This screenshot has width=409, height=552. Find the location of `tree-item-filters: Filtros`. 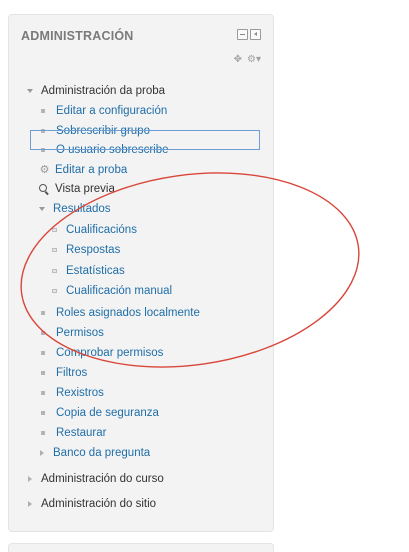

tree-item-filters: Filtros is located at coordinates (48, 373).